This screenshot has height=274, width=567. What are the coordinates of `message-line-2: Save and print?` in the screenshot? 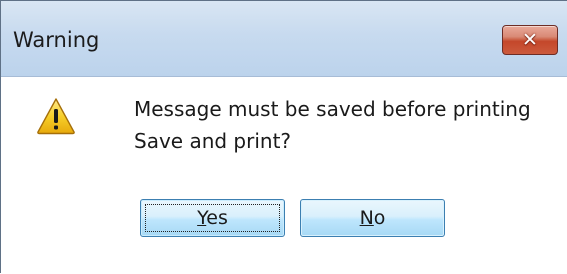 It's located at (213, 141).